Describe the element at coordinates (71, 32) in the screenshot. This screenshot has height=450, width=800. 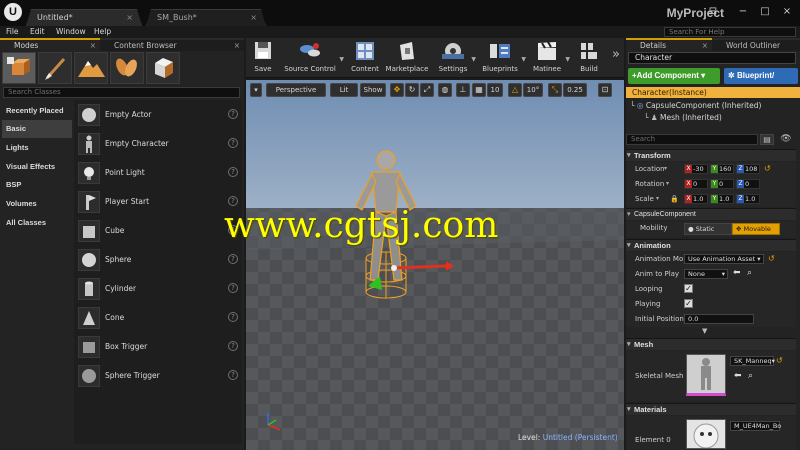
I see `menu-window: Window` at that location.